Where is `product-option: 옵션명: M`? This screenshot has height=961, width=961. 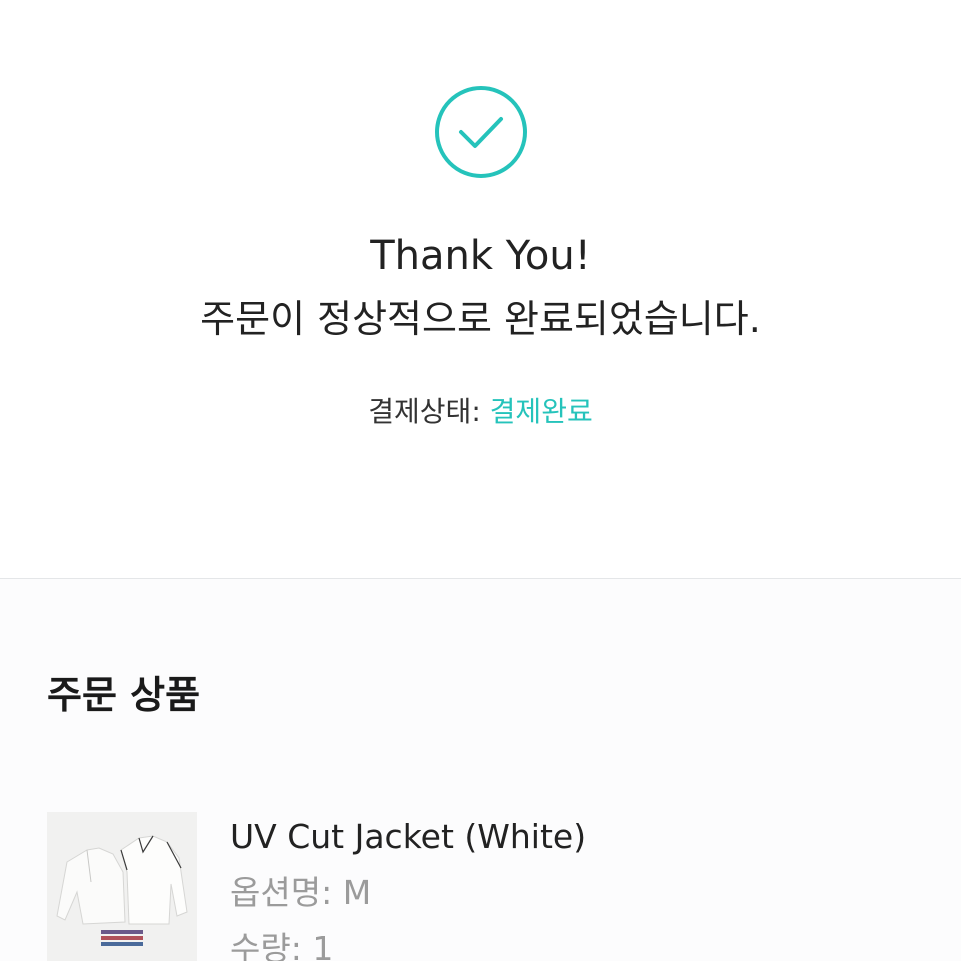 product-option: 옵션명: M is located at coordinates (301, 892).